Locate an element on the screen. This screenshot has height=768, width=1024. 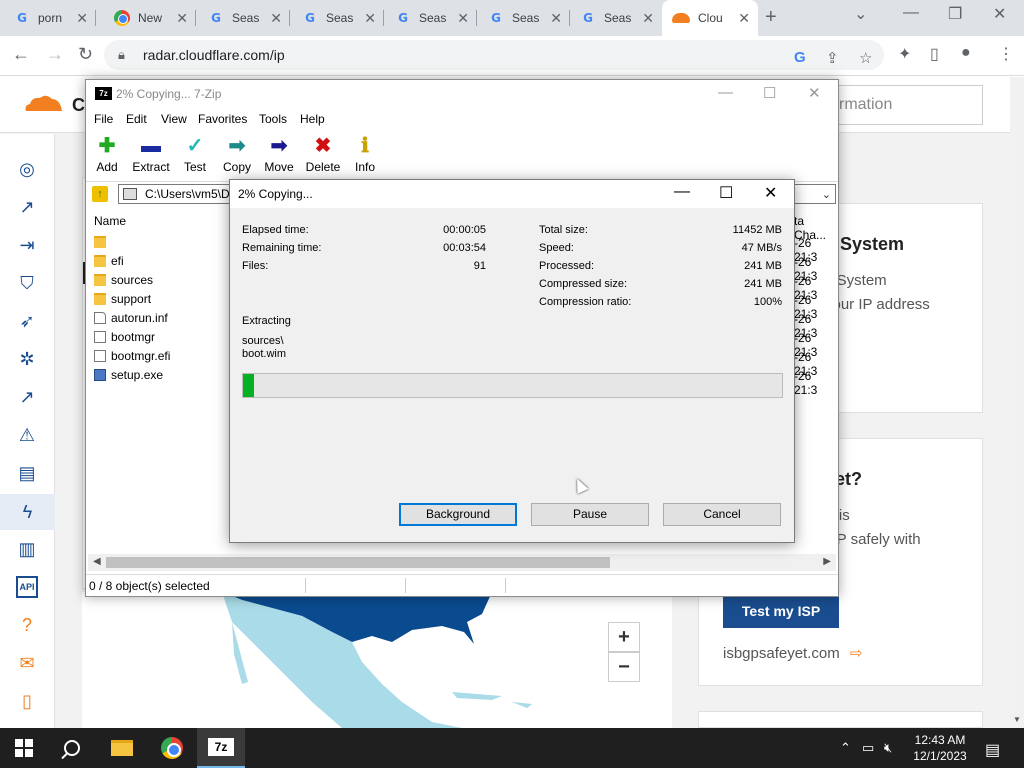
scroll-left-arrow-icon: ◀ is located at coordinates (97, 561).